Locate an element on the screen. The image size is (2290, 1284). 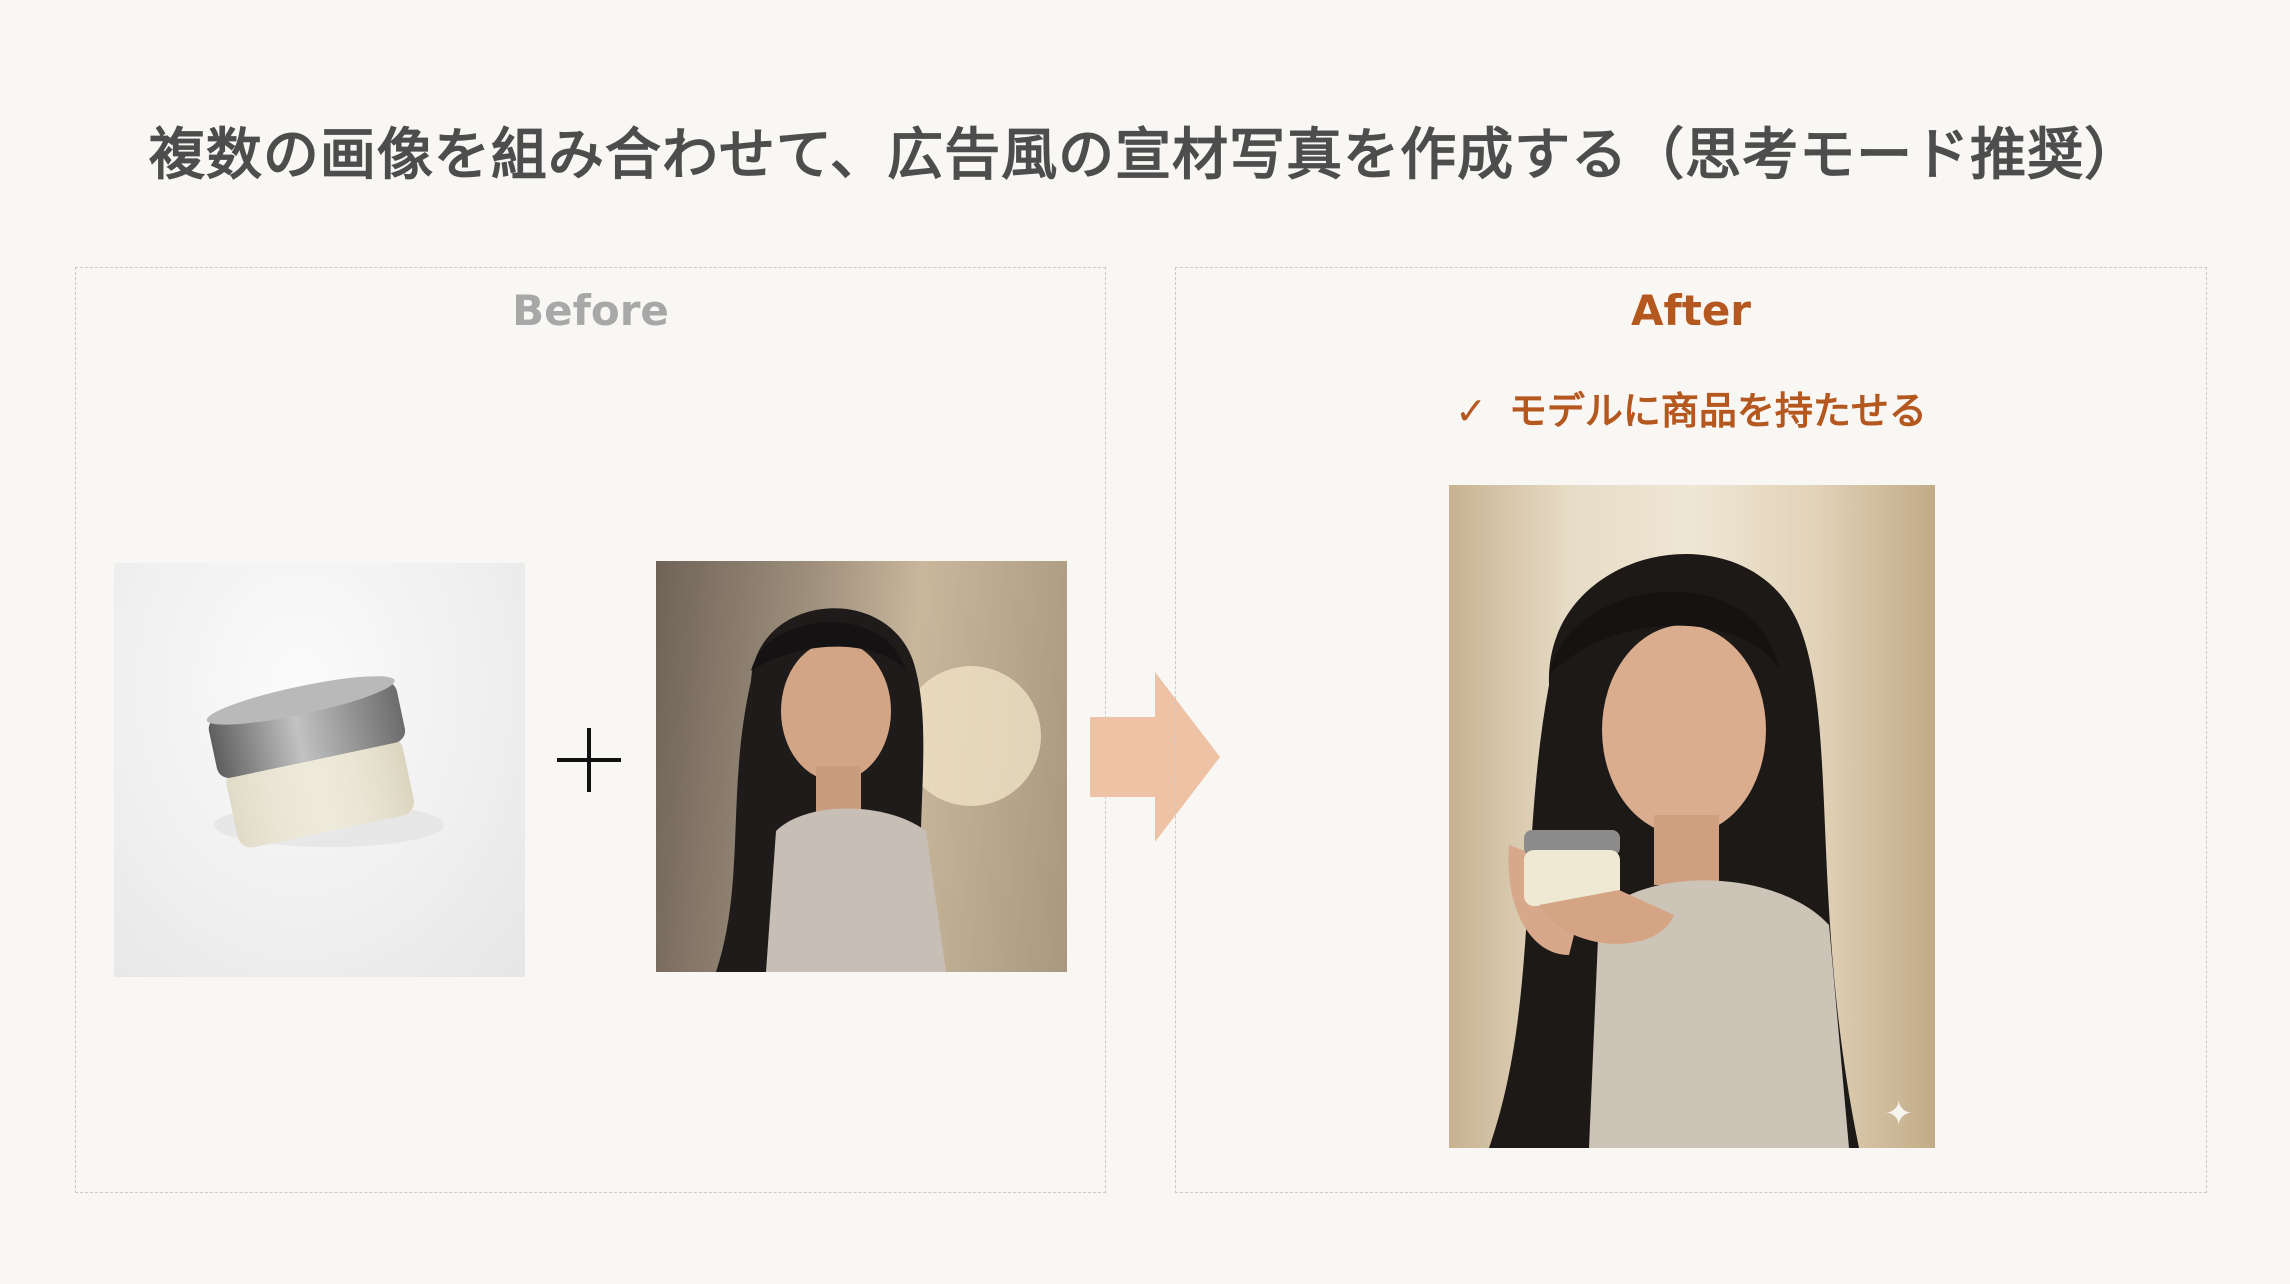
composite-ad-image: ✦ is located at coordinates (1692, 816).